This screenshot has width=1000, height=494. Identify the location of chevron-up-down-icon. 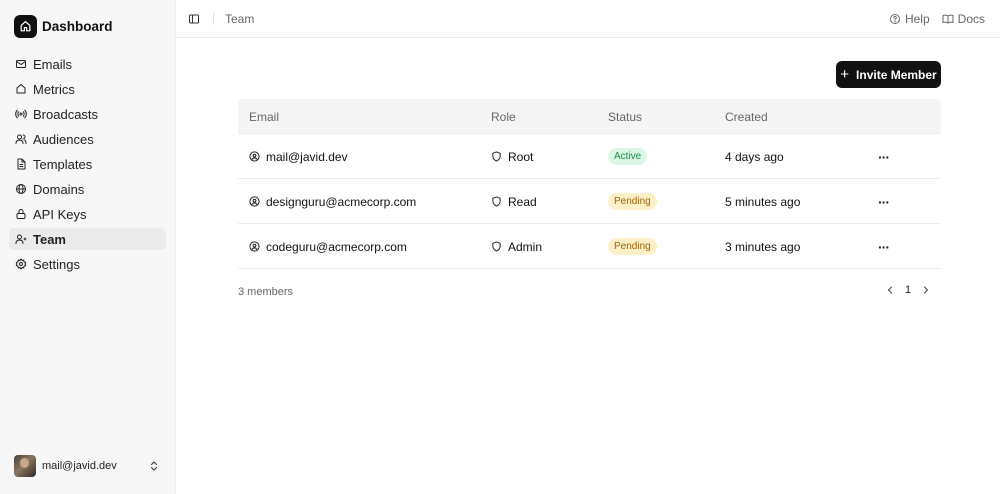
(154, 466).